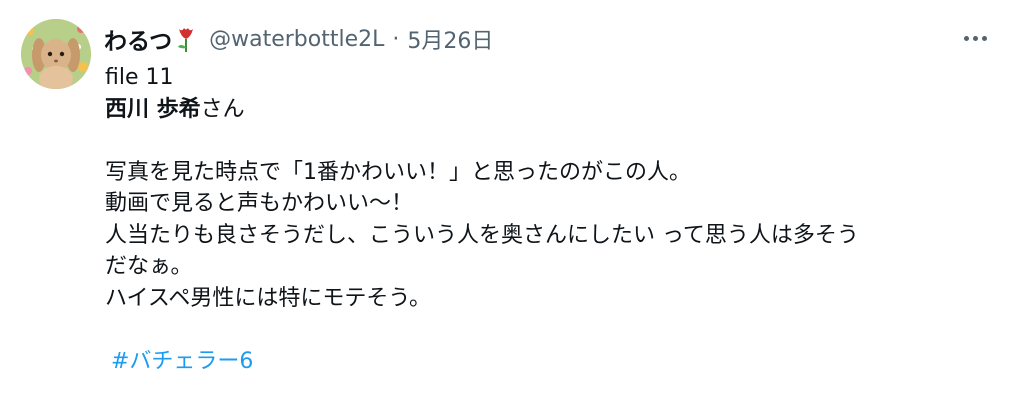 This screenshot has height=409, width=1024. Describe the element at coordinates (555, 110) in the screenshot. I see `text-line-person: 西川 歩希さん` at that location.